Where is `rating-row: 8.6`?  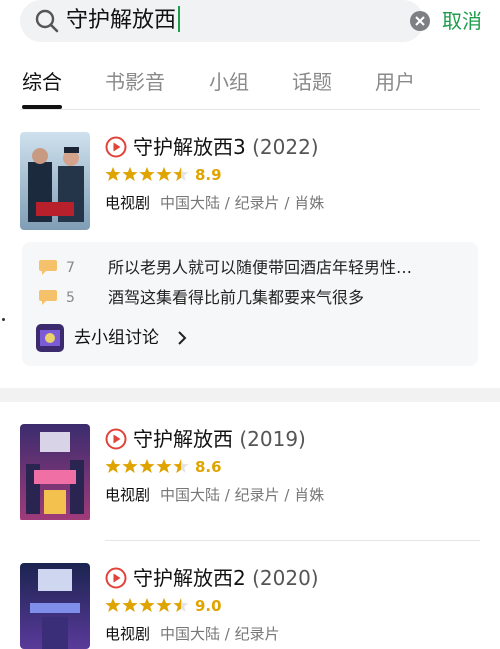 rating-row: 8.6 is located at coordinates (163, 467).